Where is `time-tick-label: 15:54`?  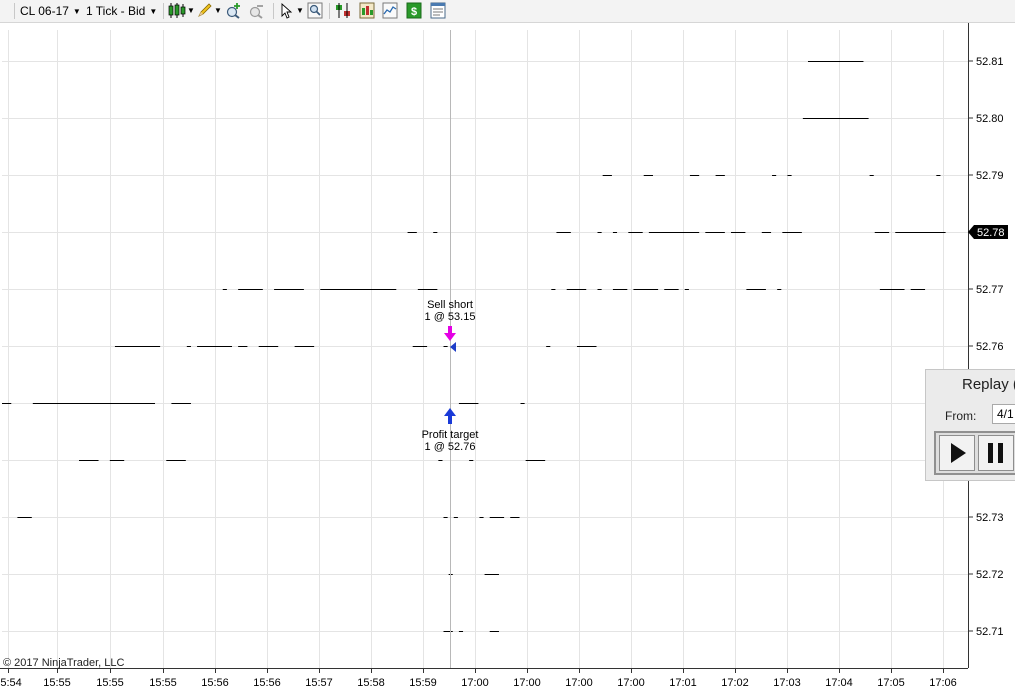 time-tick-label: 15:54 is located at coordinates (11, 683).